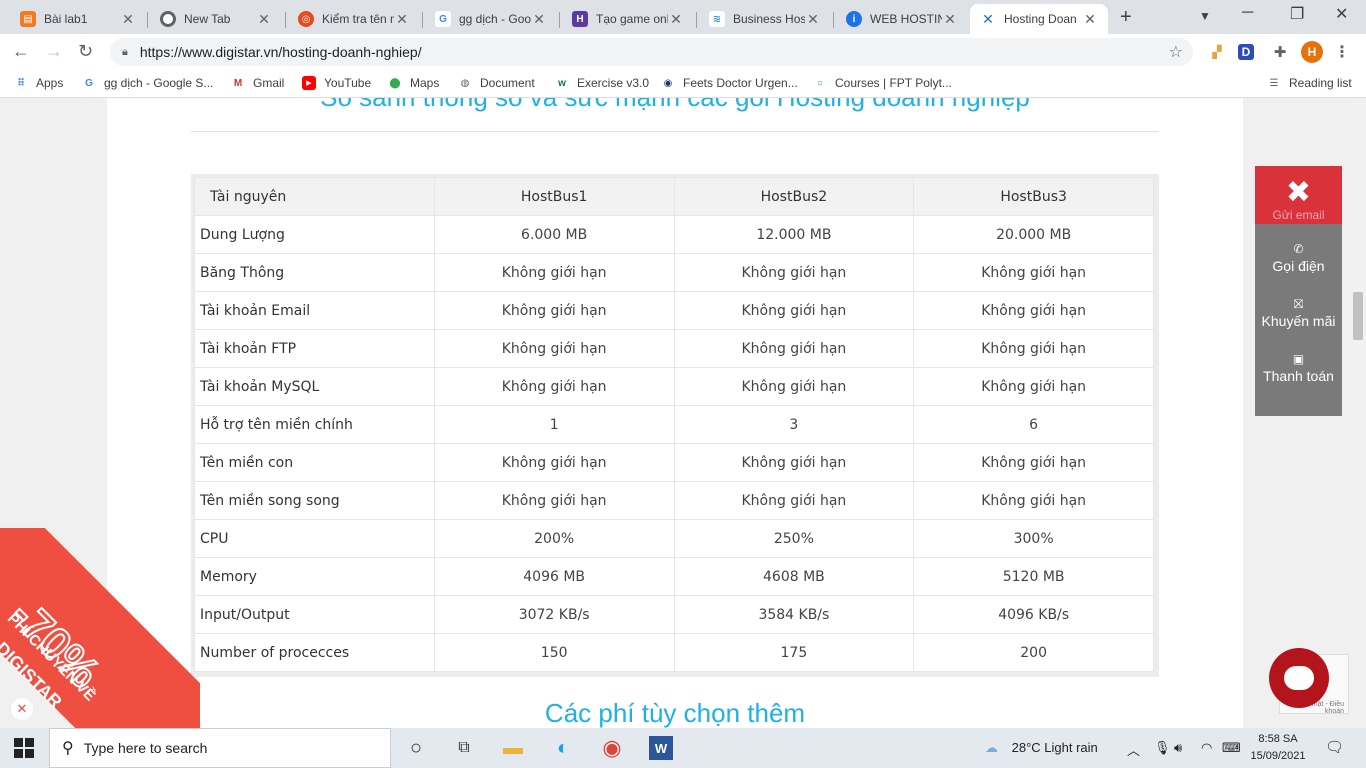 The width and height of the screenshot is (1366, 768). I want to click on new-tab-button: +, so click(1126, 17).